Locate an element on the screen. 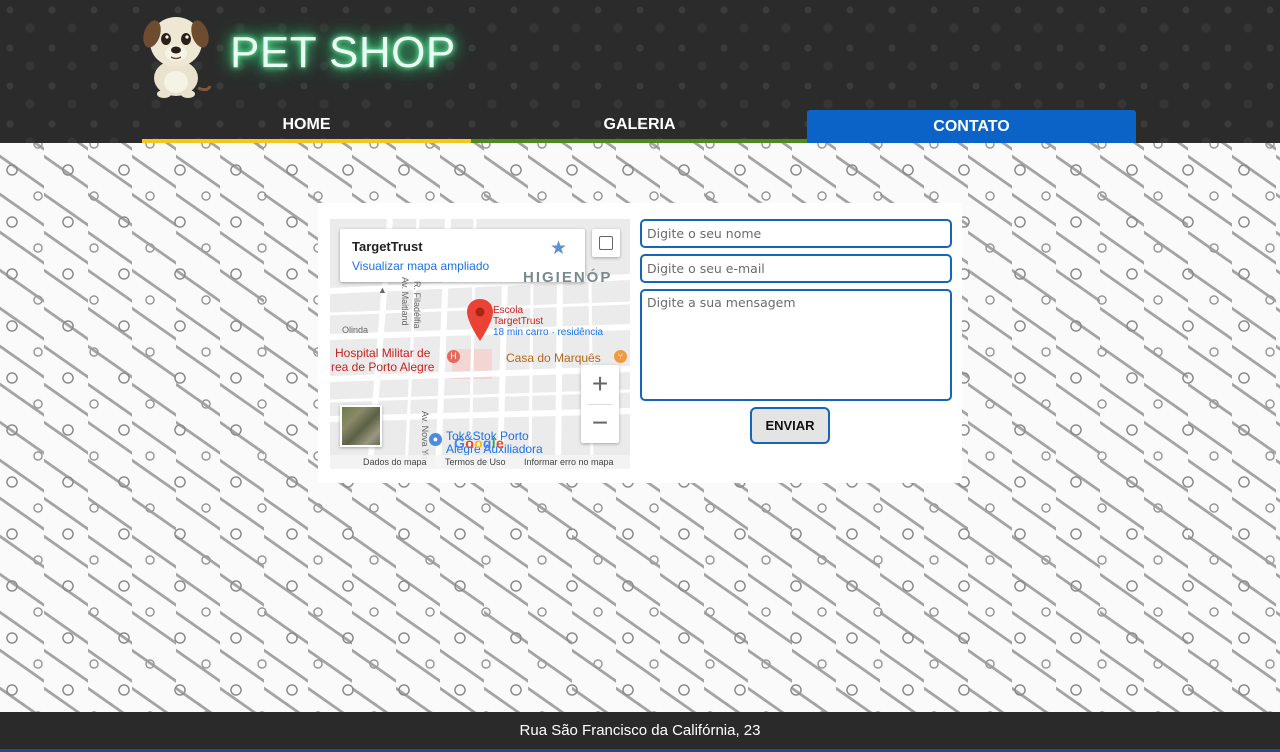  store-icon: ● is located at coordinates (435, 439).